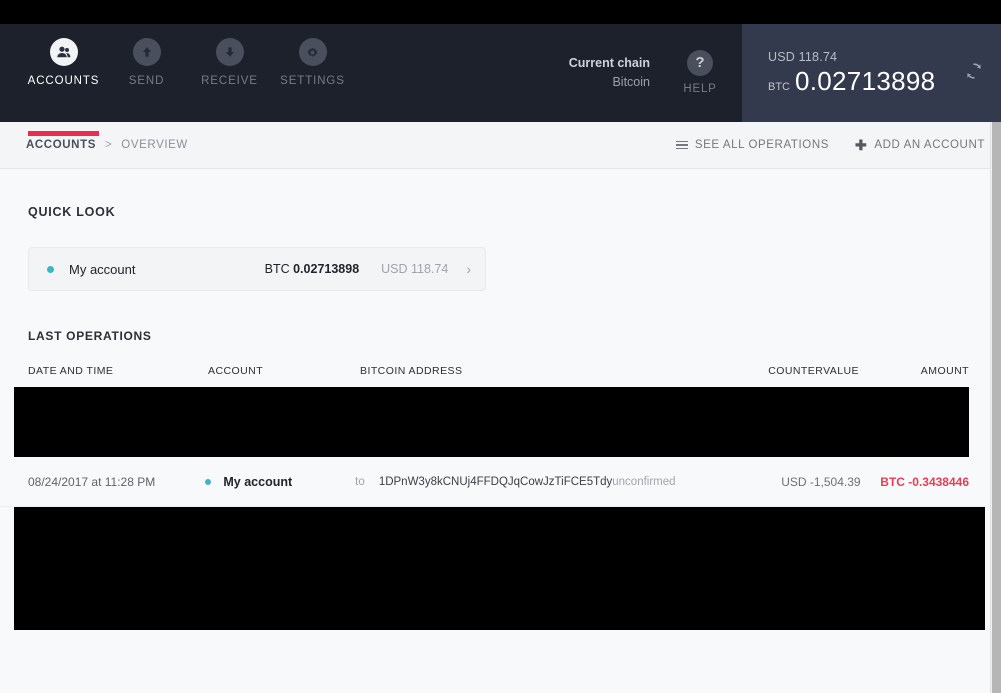 The image size is (1001, 693). What do you see at coordinates (974, 73) in the screenshot?
I see `refresh-icon` at bounding box center [974, 73].